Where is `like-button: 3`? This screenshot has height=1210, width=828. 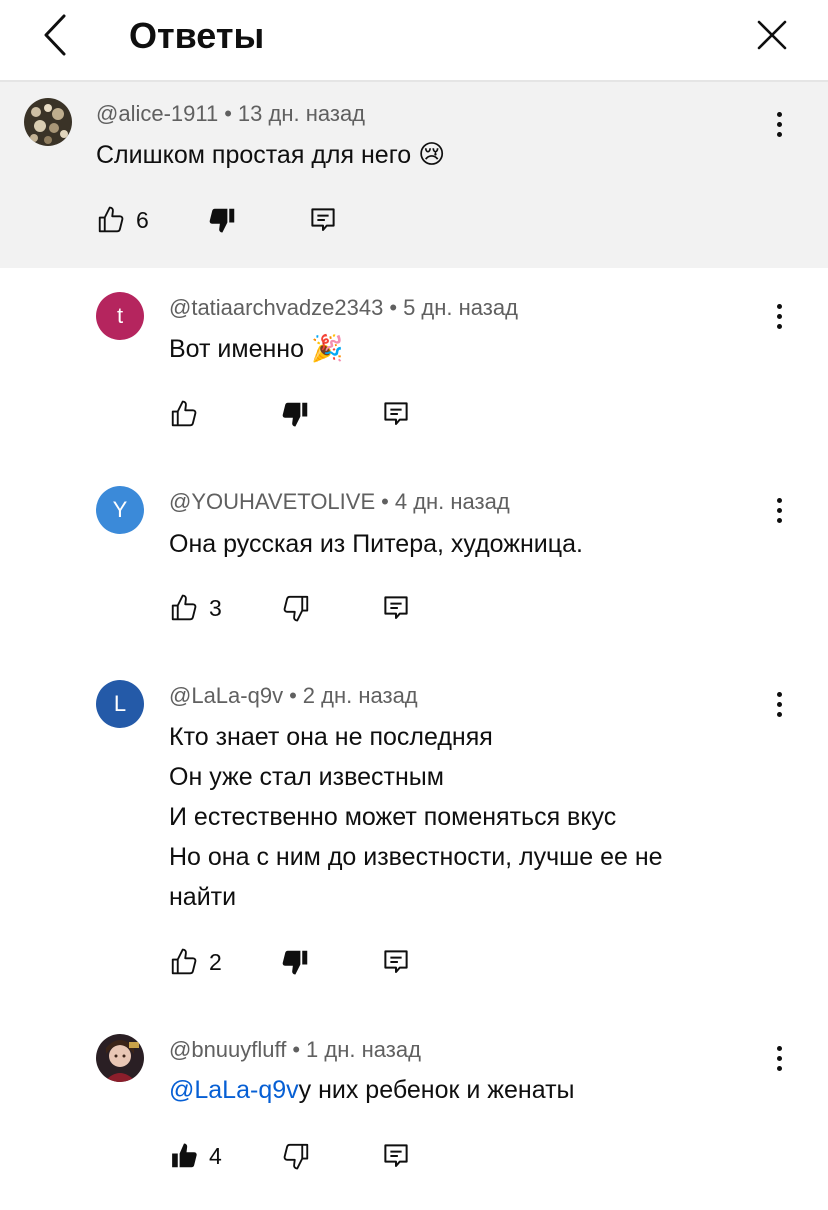
like-button: 3 is located at coordinates (195, 608).